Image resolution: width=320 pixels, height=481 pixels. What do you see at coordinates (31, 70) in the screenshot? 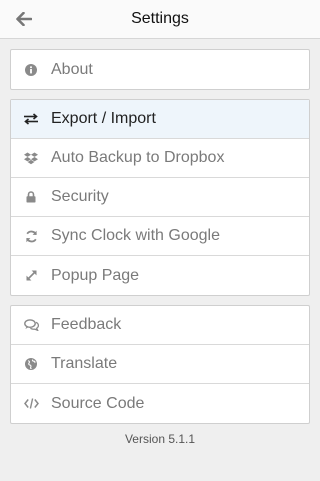
I see `info-circle-icon` at bounding box center [31, 70].